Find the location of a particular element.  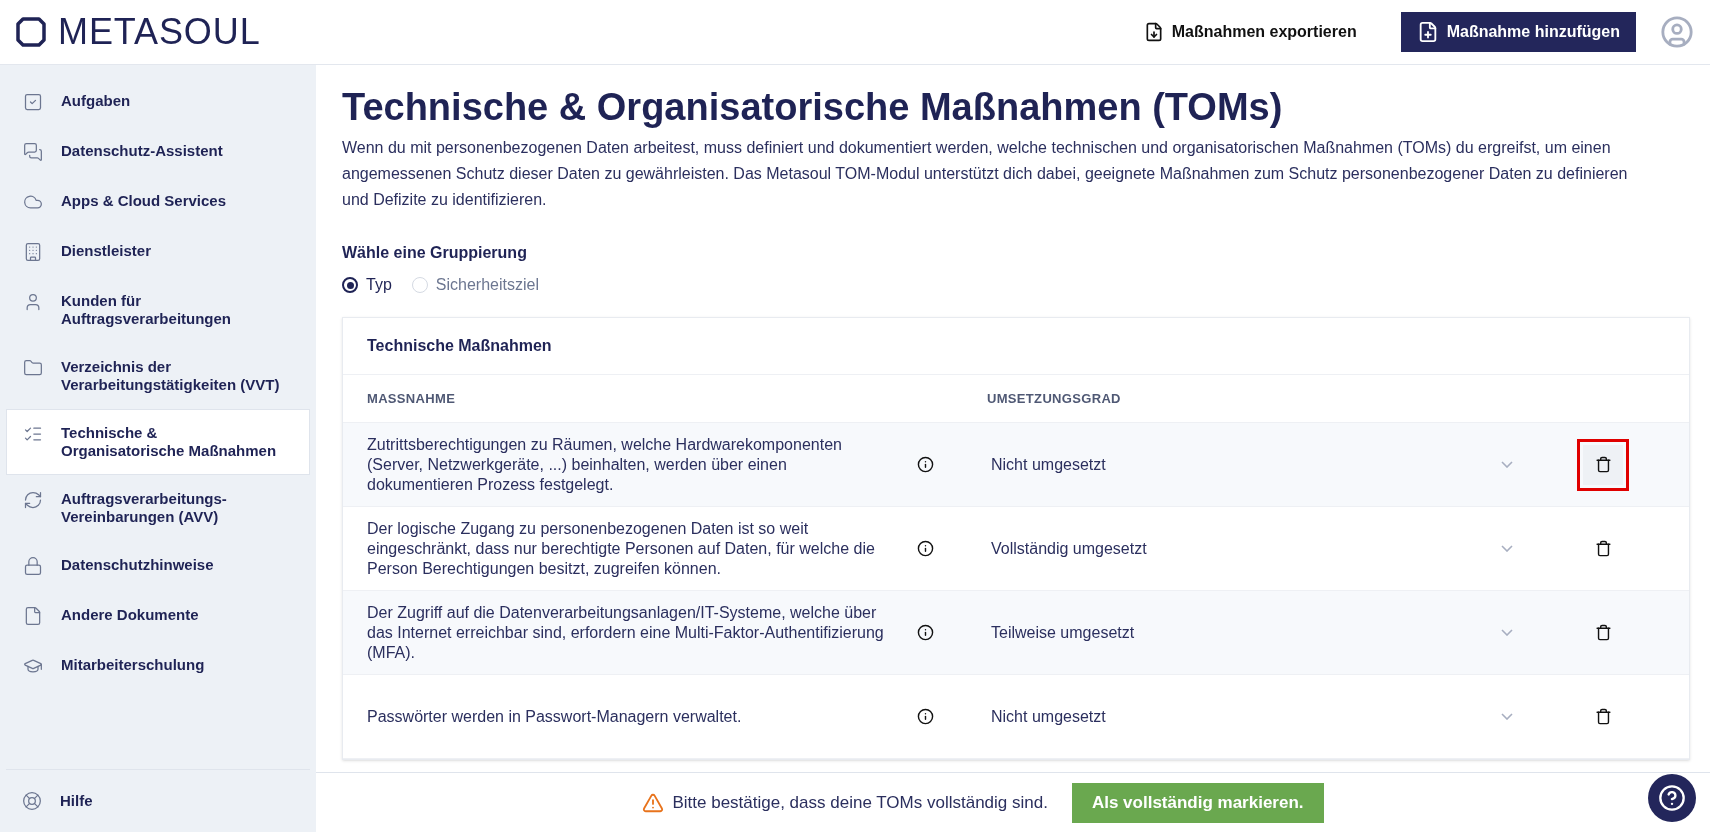

sidebar-item: Kunden für Auftragsverarbeitungen is located at coordinates (158, 310).